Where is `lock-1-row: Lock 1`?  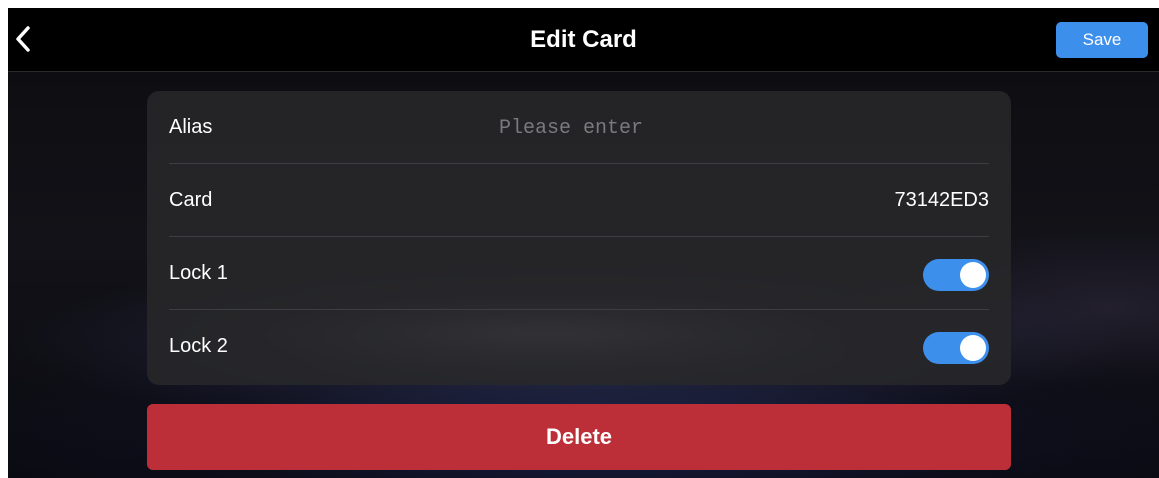
lock-1-row: Lock 1 is located at coordinates (579, 273).